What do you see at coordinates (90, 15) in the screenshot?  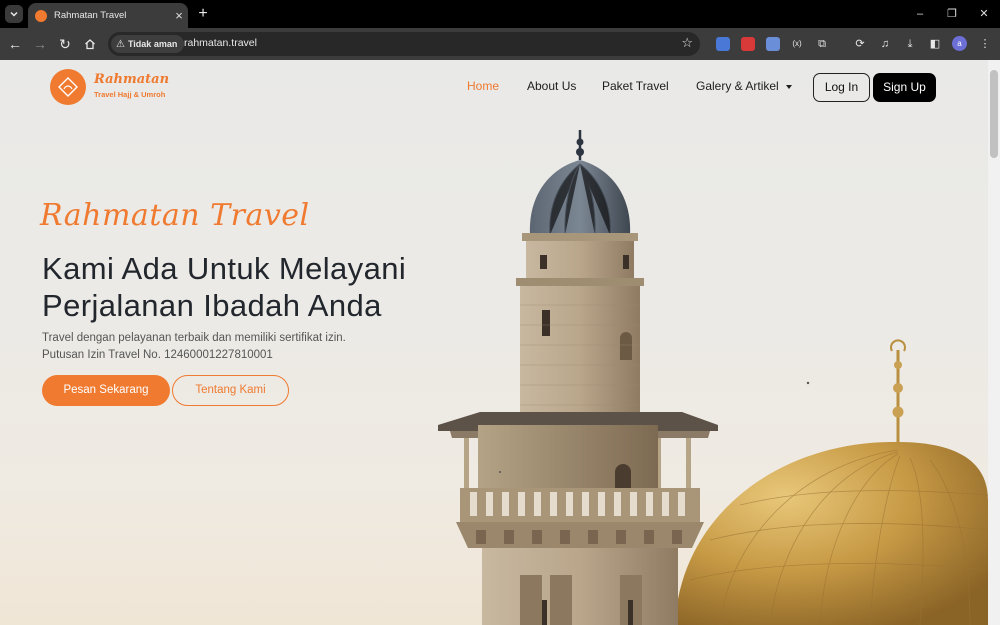 I see `tab-title: Rahmatan Travel` at bounding box center [90, 15].